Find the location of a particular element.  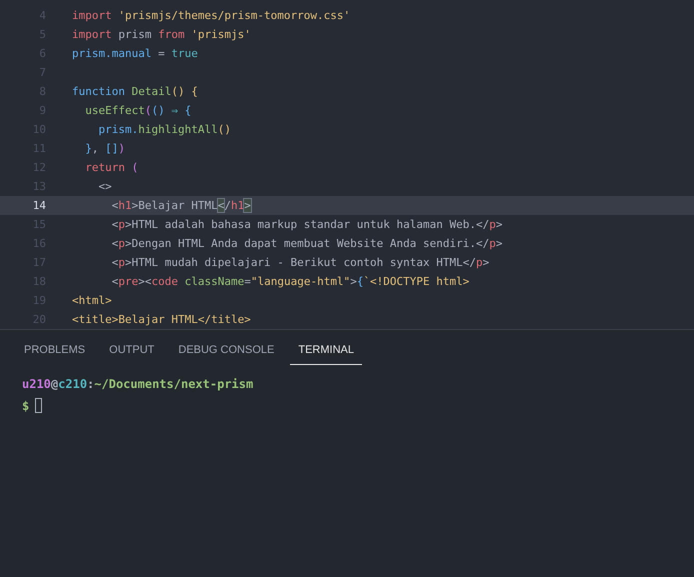

panel-tab: DEBUG CONSOLE is located at coordinates (226, 352).